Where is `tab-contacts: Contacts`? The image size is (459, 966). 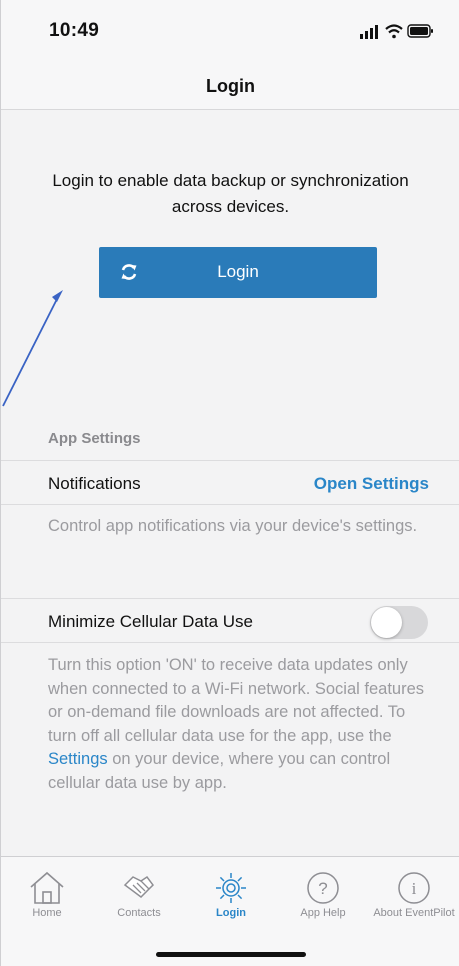 tab-contacts: Contacts is located at coordinates (139, 888).